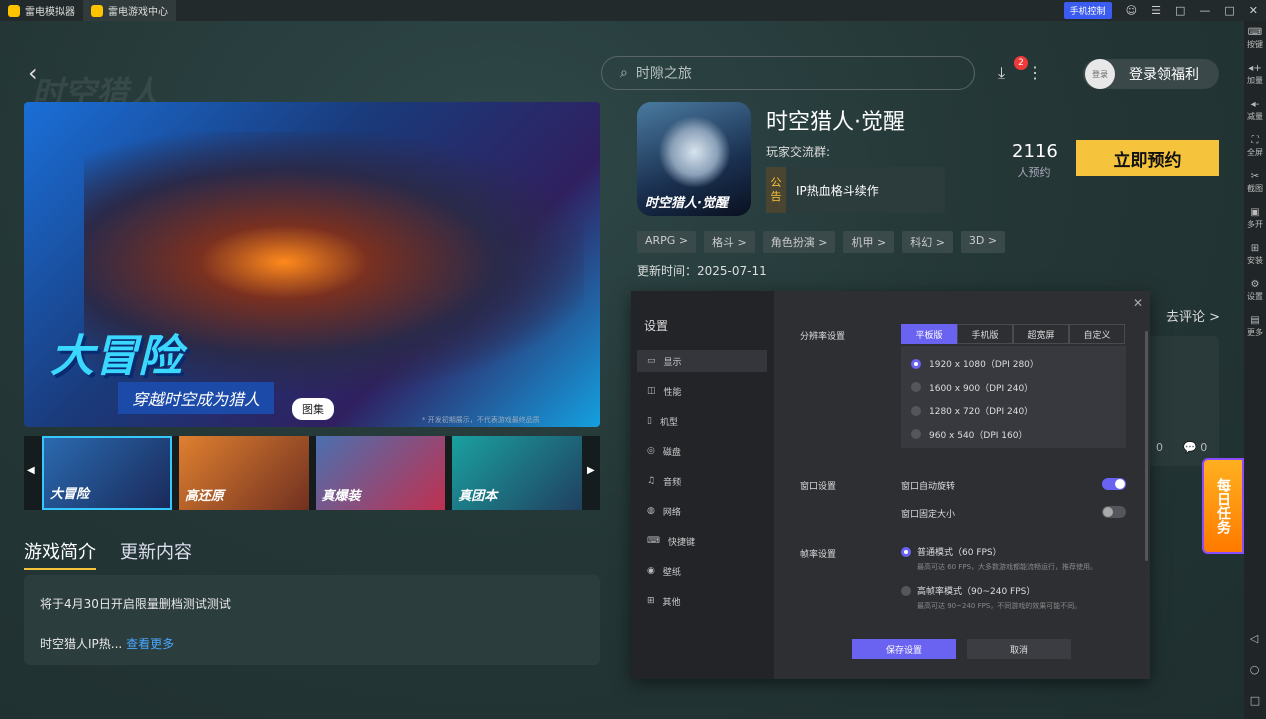 This screenshot has width=1266, height=719. What do you see at coordinates (1159, 447) in the screenshot?
I see `like-count: 0` at bounding box center [1159, 447].